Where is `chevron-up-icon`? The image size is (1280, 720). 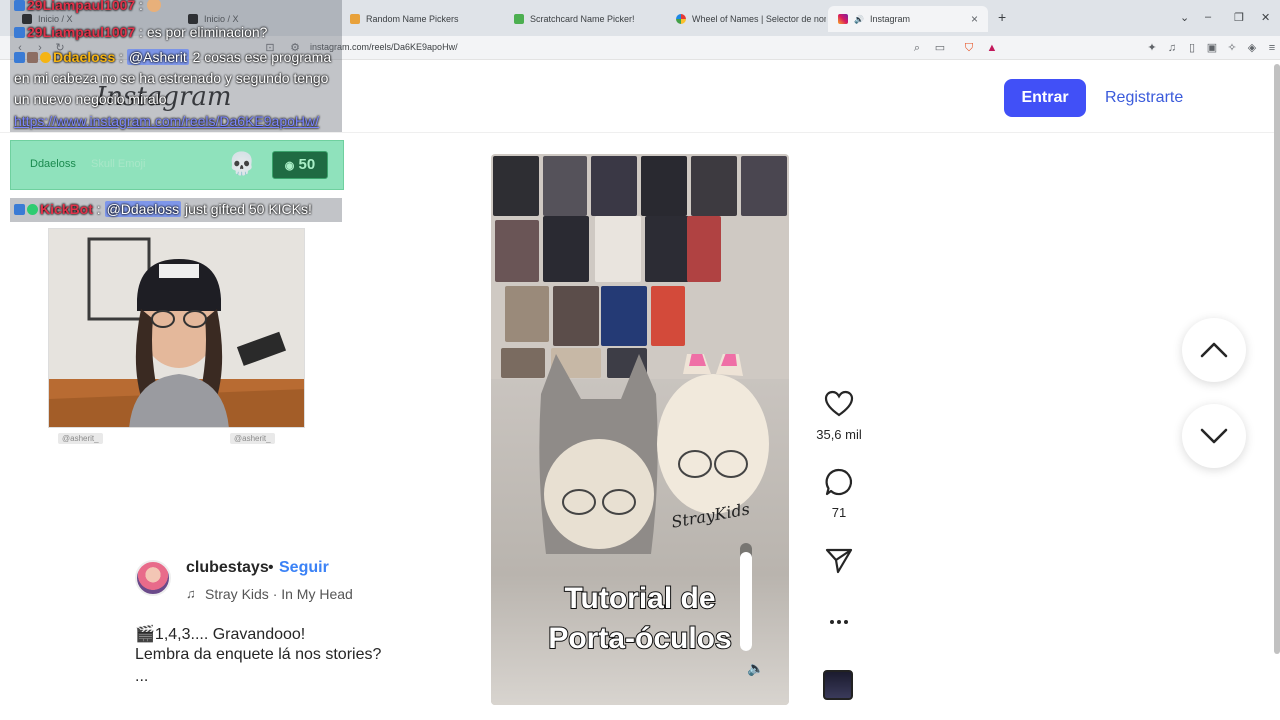 chevron-up-icon is located at coordinates (1214, 350).